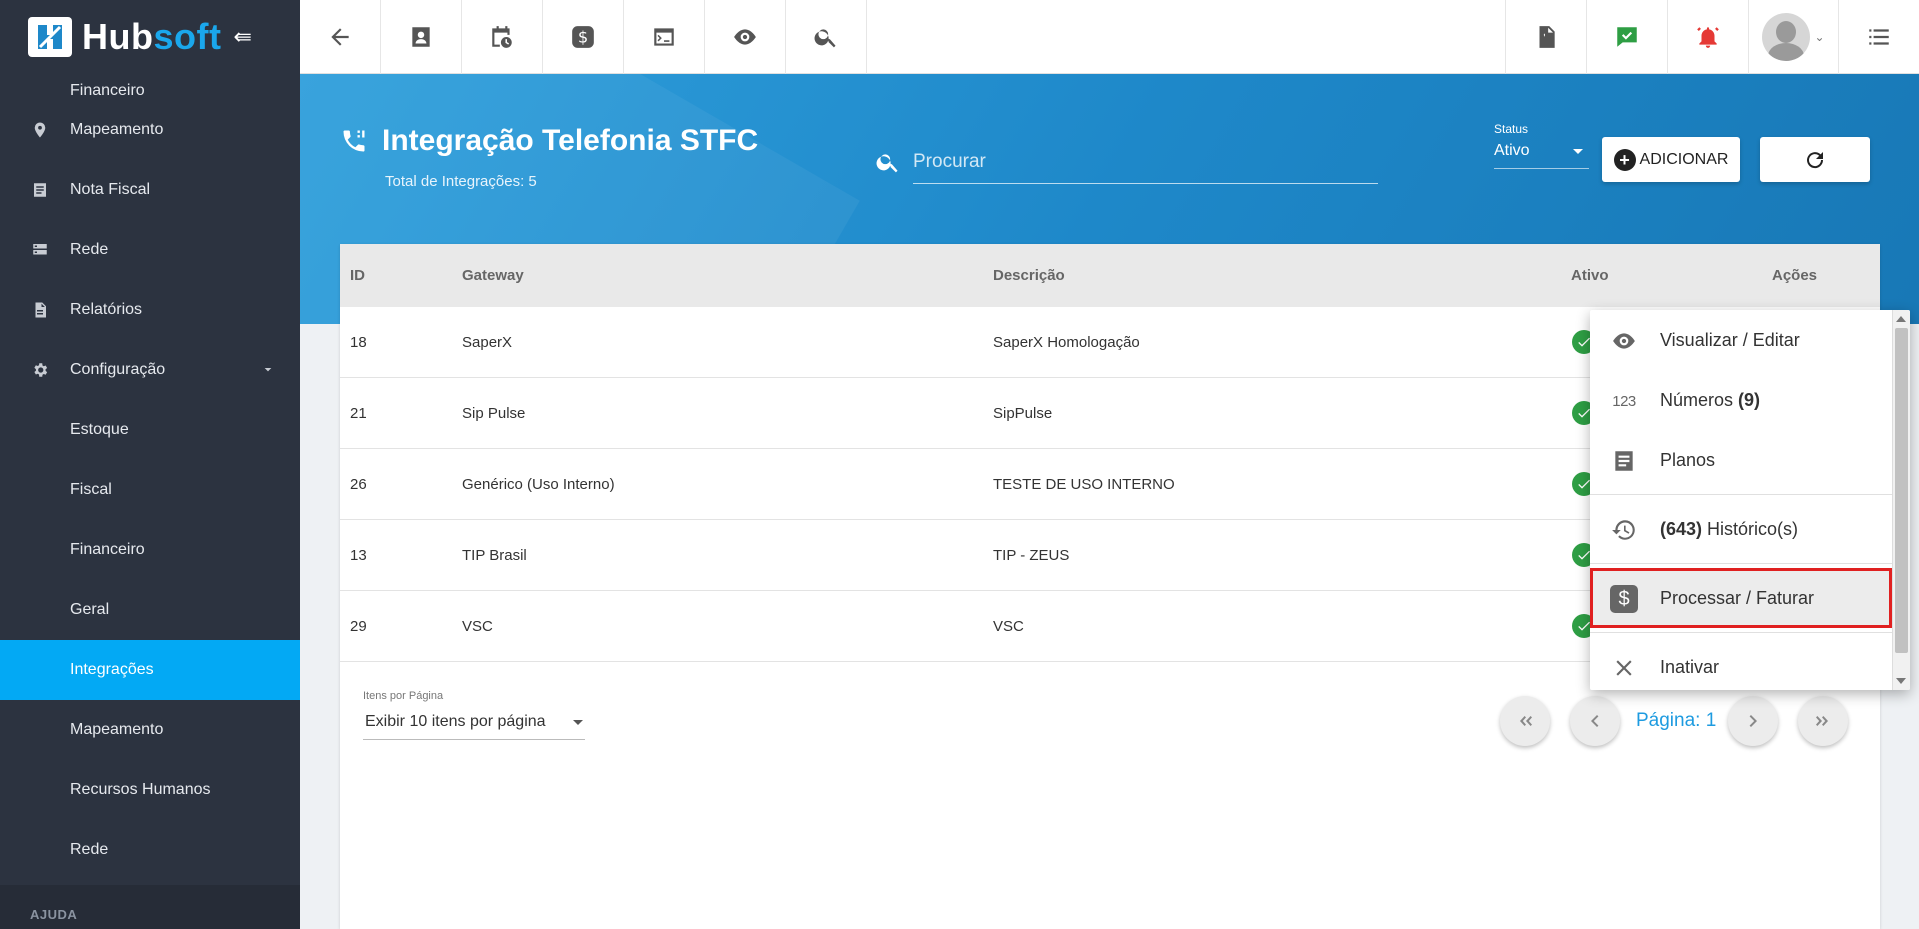 Image resolution: width=1919 pixels, height=929 pixels. What do you see at coordinates (150, 610) in the screenshot?
I see `sidebar-subitem-geral: Geral` at bounding box center [150, 610].